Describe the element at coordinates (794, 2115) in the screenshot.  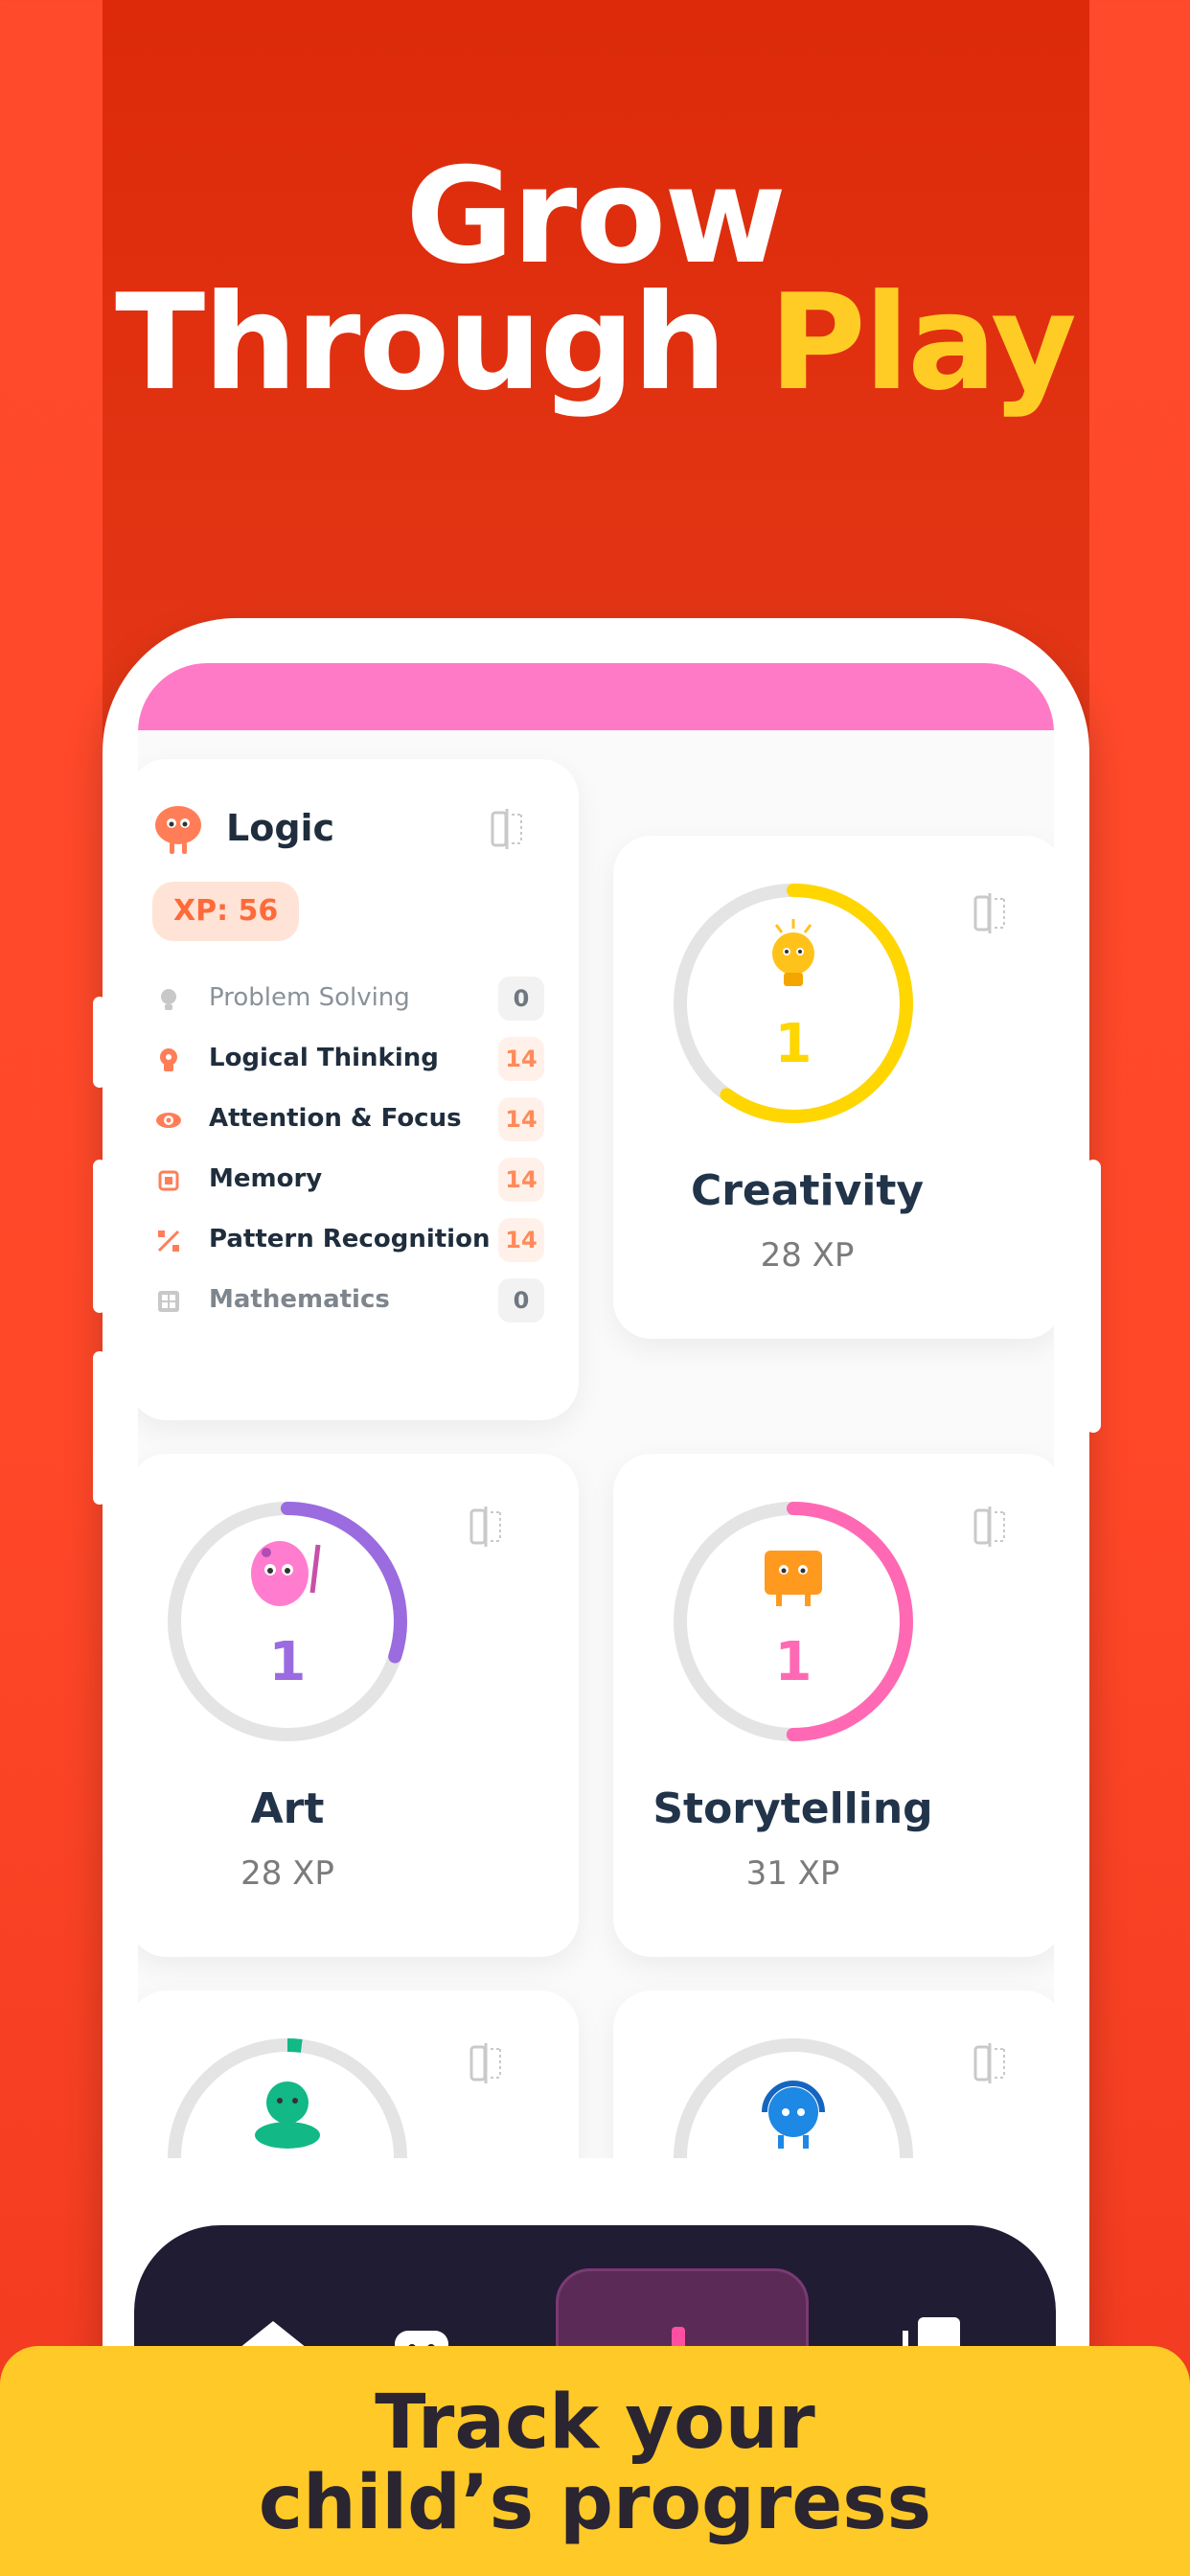
I see `headphones-mascot-icon` at that location.